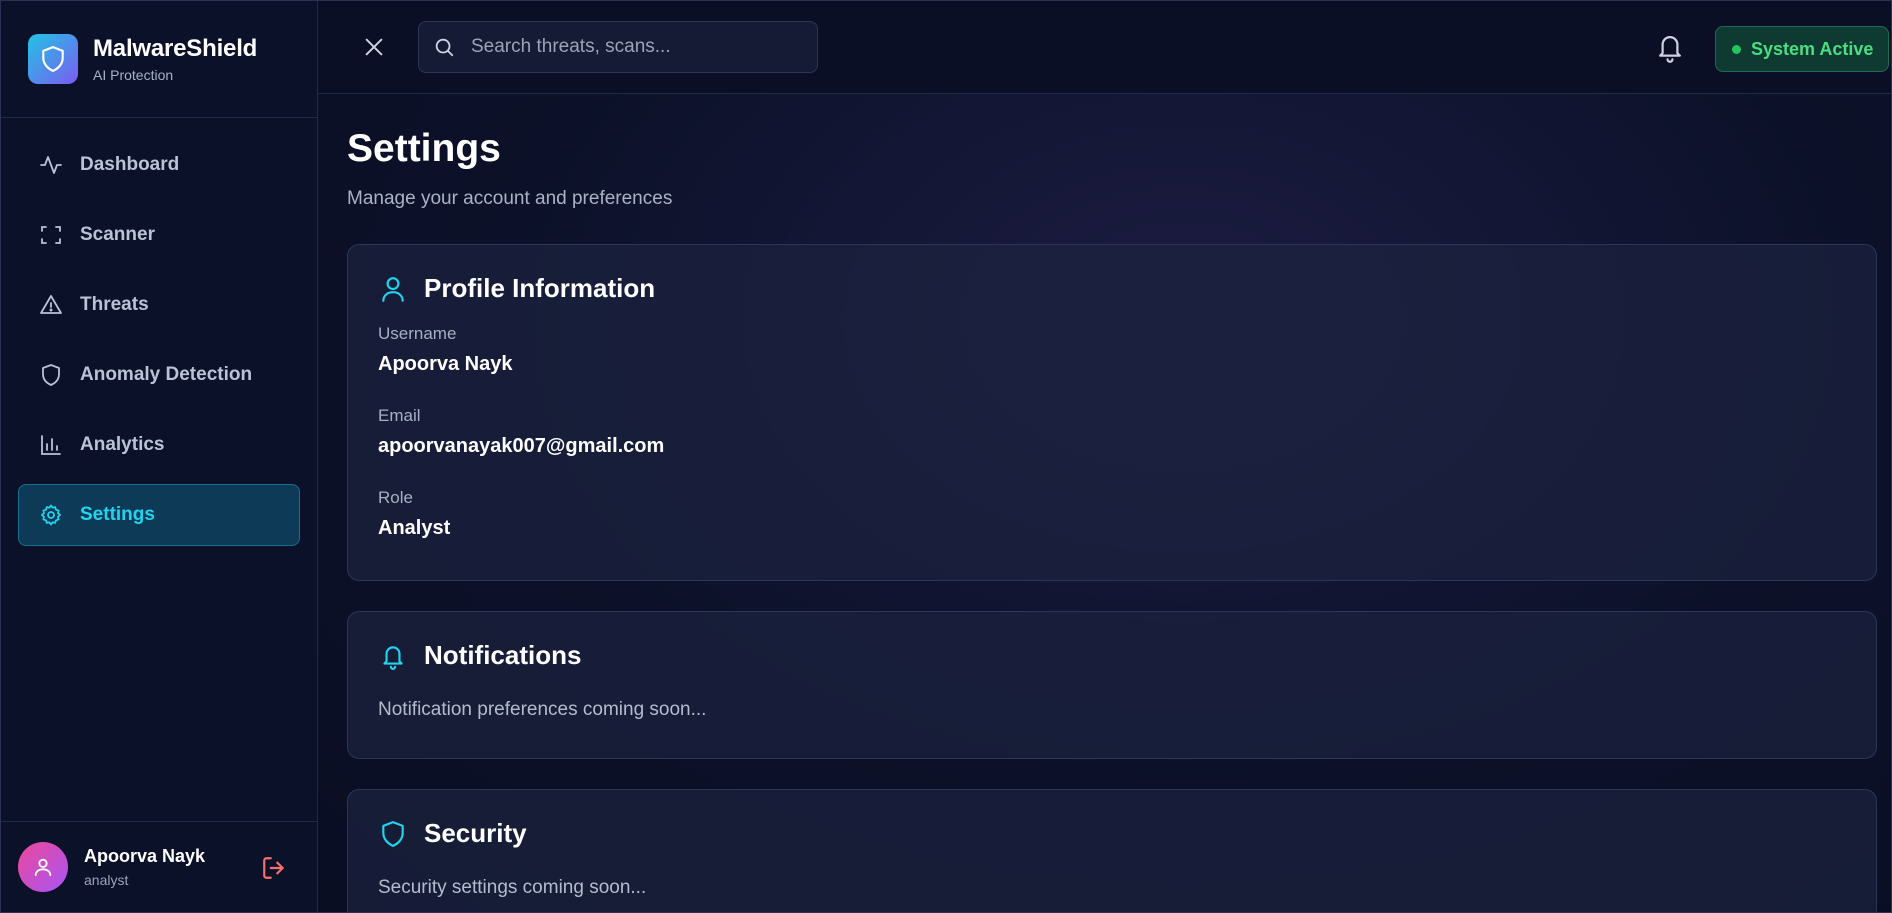 This screenshot has height=913, width=1892. Describe the element at coordinates (159, 515) in the screenshot. I see `sidebar-item-settings: Settings` at that location.